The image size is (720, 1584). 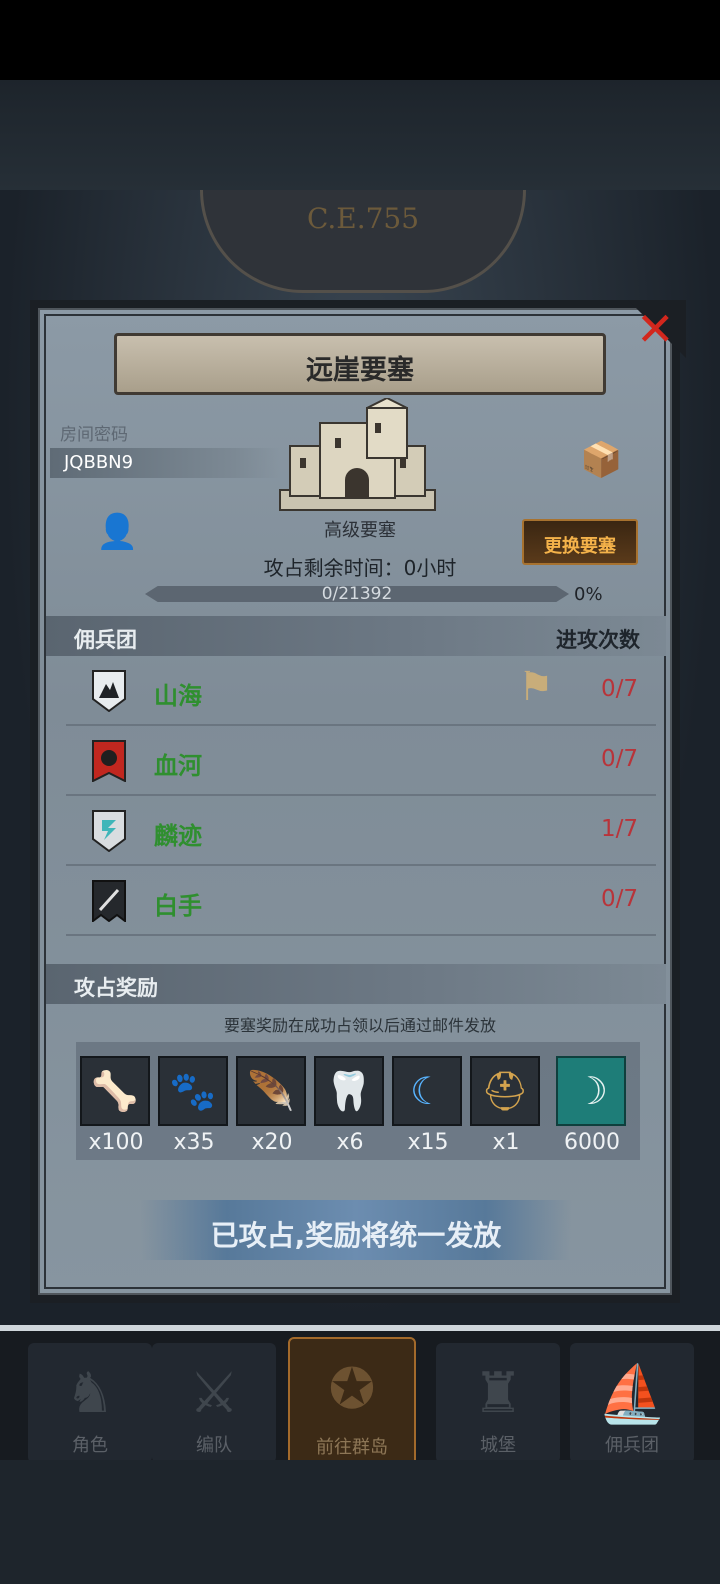 What do you see at coordinates (105, 640) in the screenshot?
I see `mercenaries-title: 佣兵团` at bounding box center [105, 640].